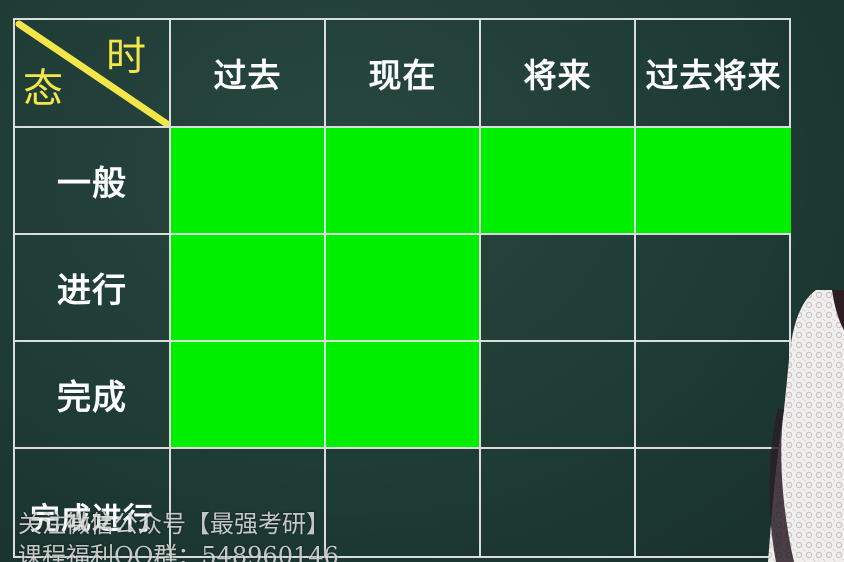 Image resolution: width=844 pixels, height=562 pixels. What do you see at coordinates (43, 89) in the screenshot?
I see `aspect-label: 态` at bounding box center [43, 89].